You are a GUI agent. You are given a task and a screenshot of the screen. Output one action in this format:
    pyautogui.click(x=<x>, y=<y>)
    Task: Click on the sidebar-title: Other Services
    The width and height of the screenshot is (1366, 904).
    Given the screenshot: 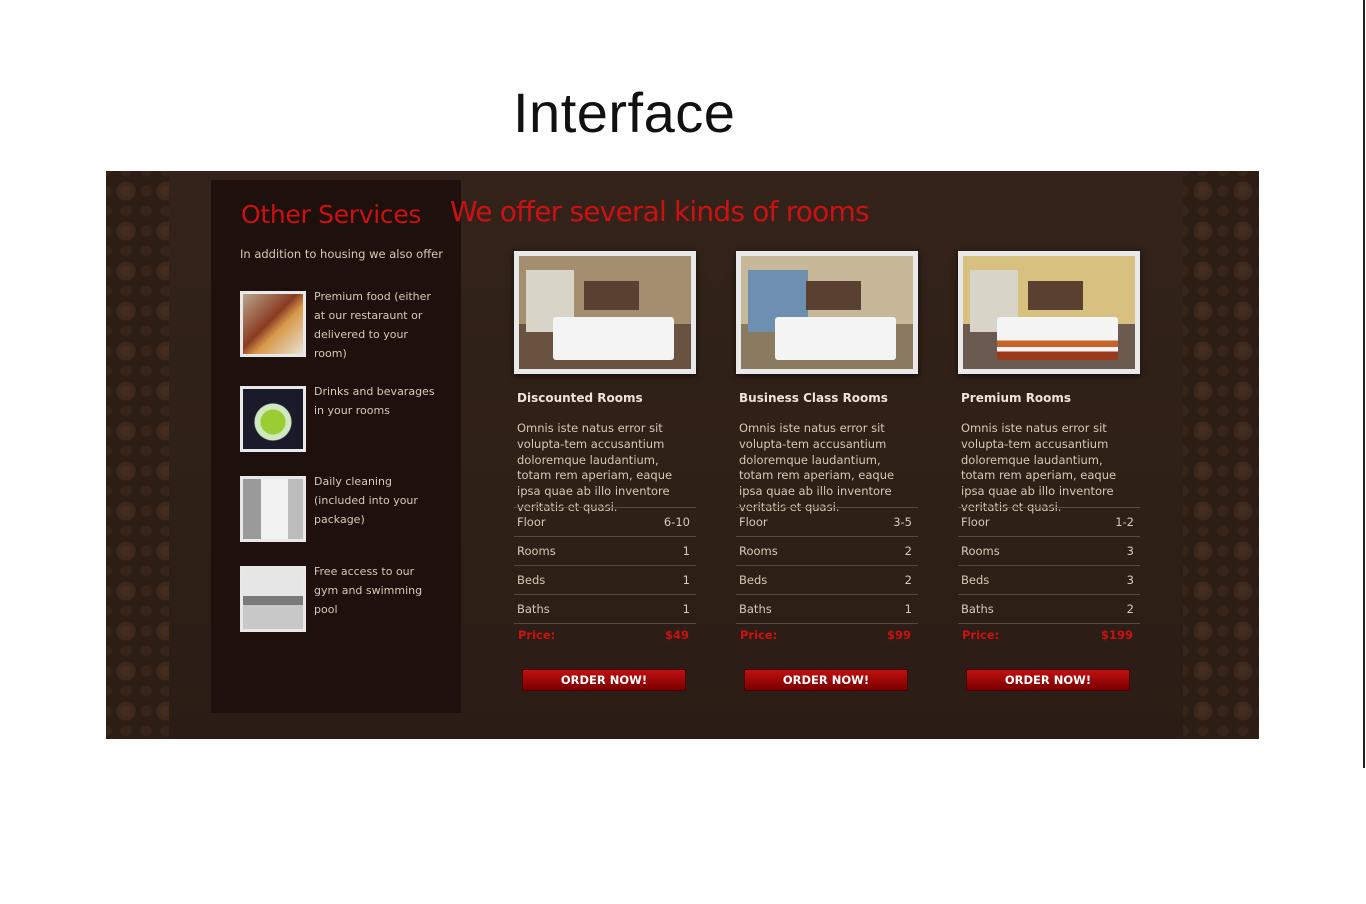 What is the action you would take?
    pyautogui.click(x=331, y=214)
    